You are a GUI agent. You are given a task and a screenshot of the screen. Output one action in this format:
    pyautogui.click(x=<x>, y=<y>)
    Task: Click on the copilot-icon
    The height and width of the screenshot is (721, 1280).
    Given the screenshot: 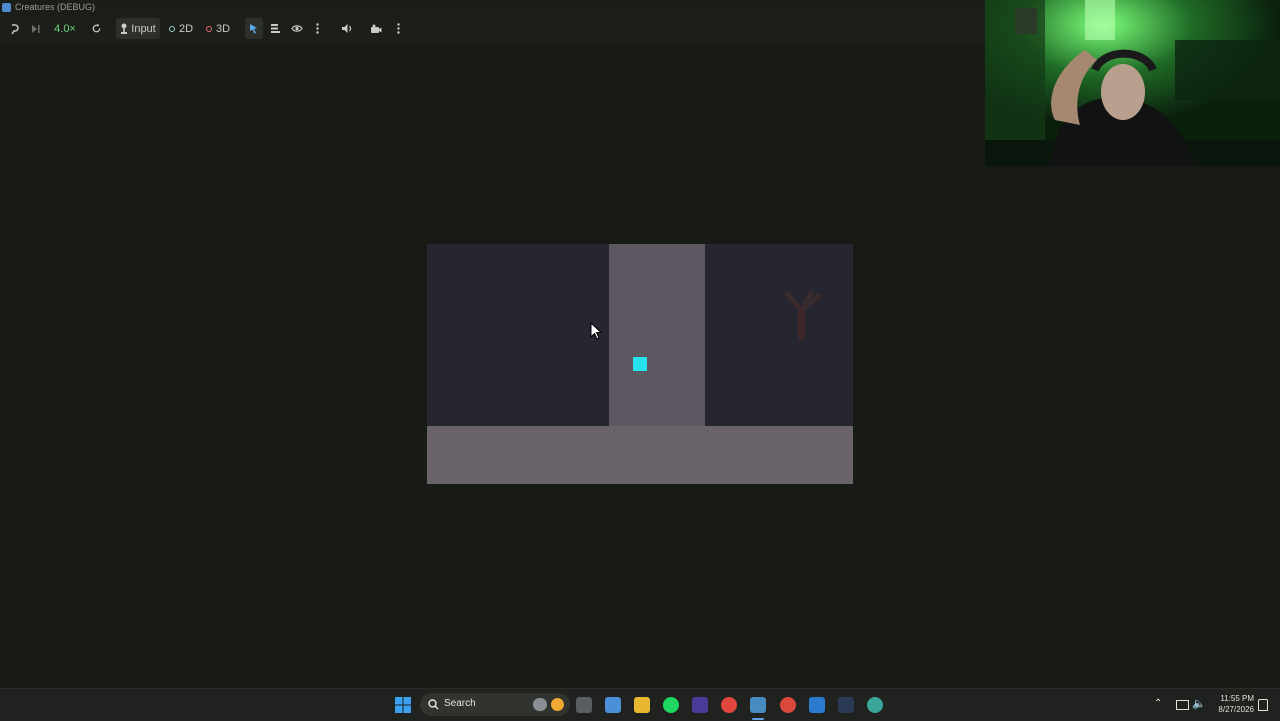 What is the action you would take?
    pyautogui.click(x=540, y=704)
    